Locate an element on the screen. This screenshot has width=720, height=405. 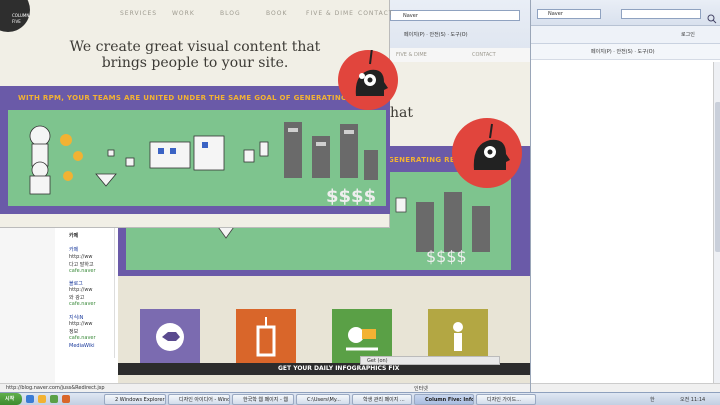
nav-five-dime: FIVE & DIME is located at coordinates (330, 13).